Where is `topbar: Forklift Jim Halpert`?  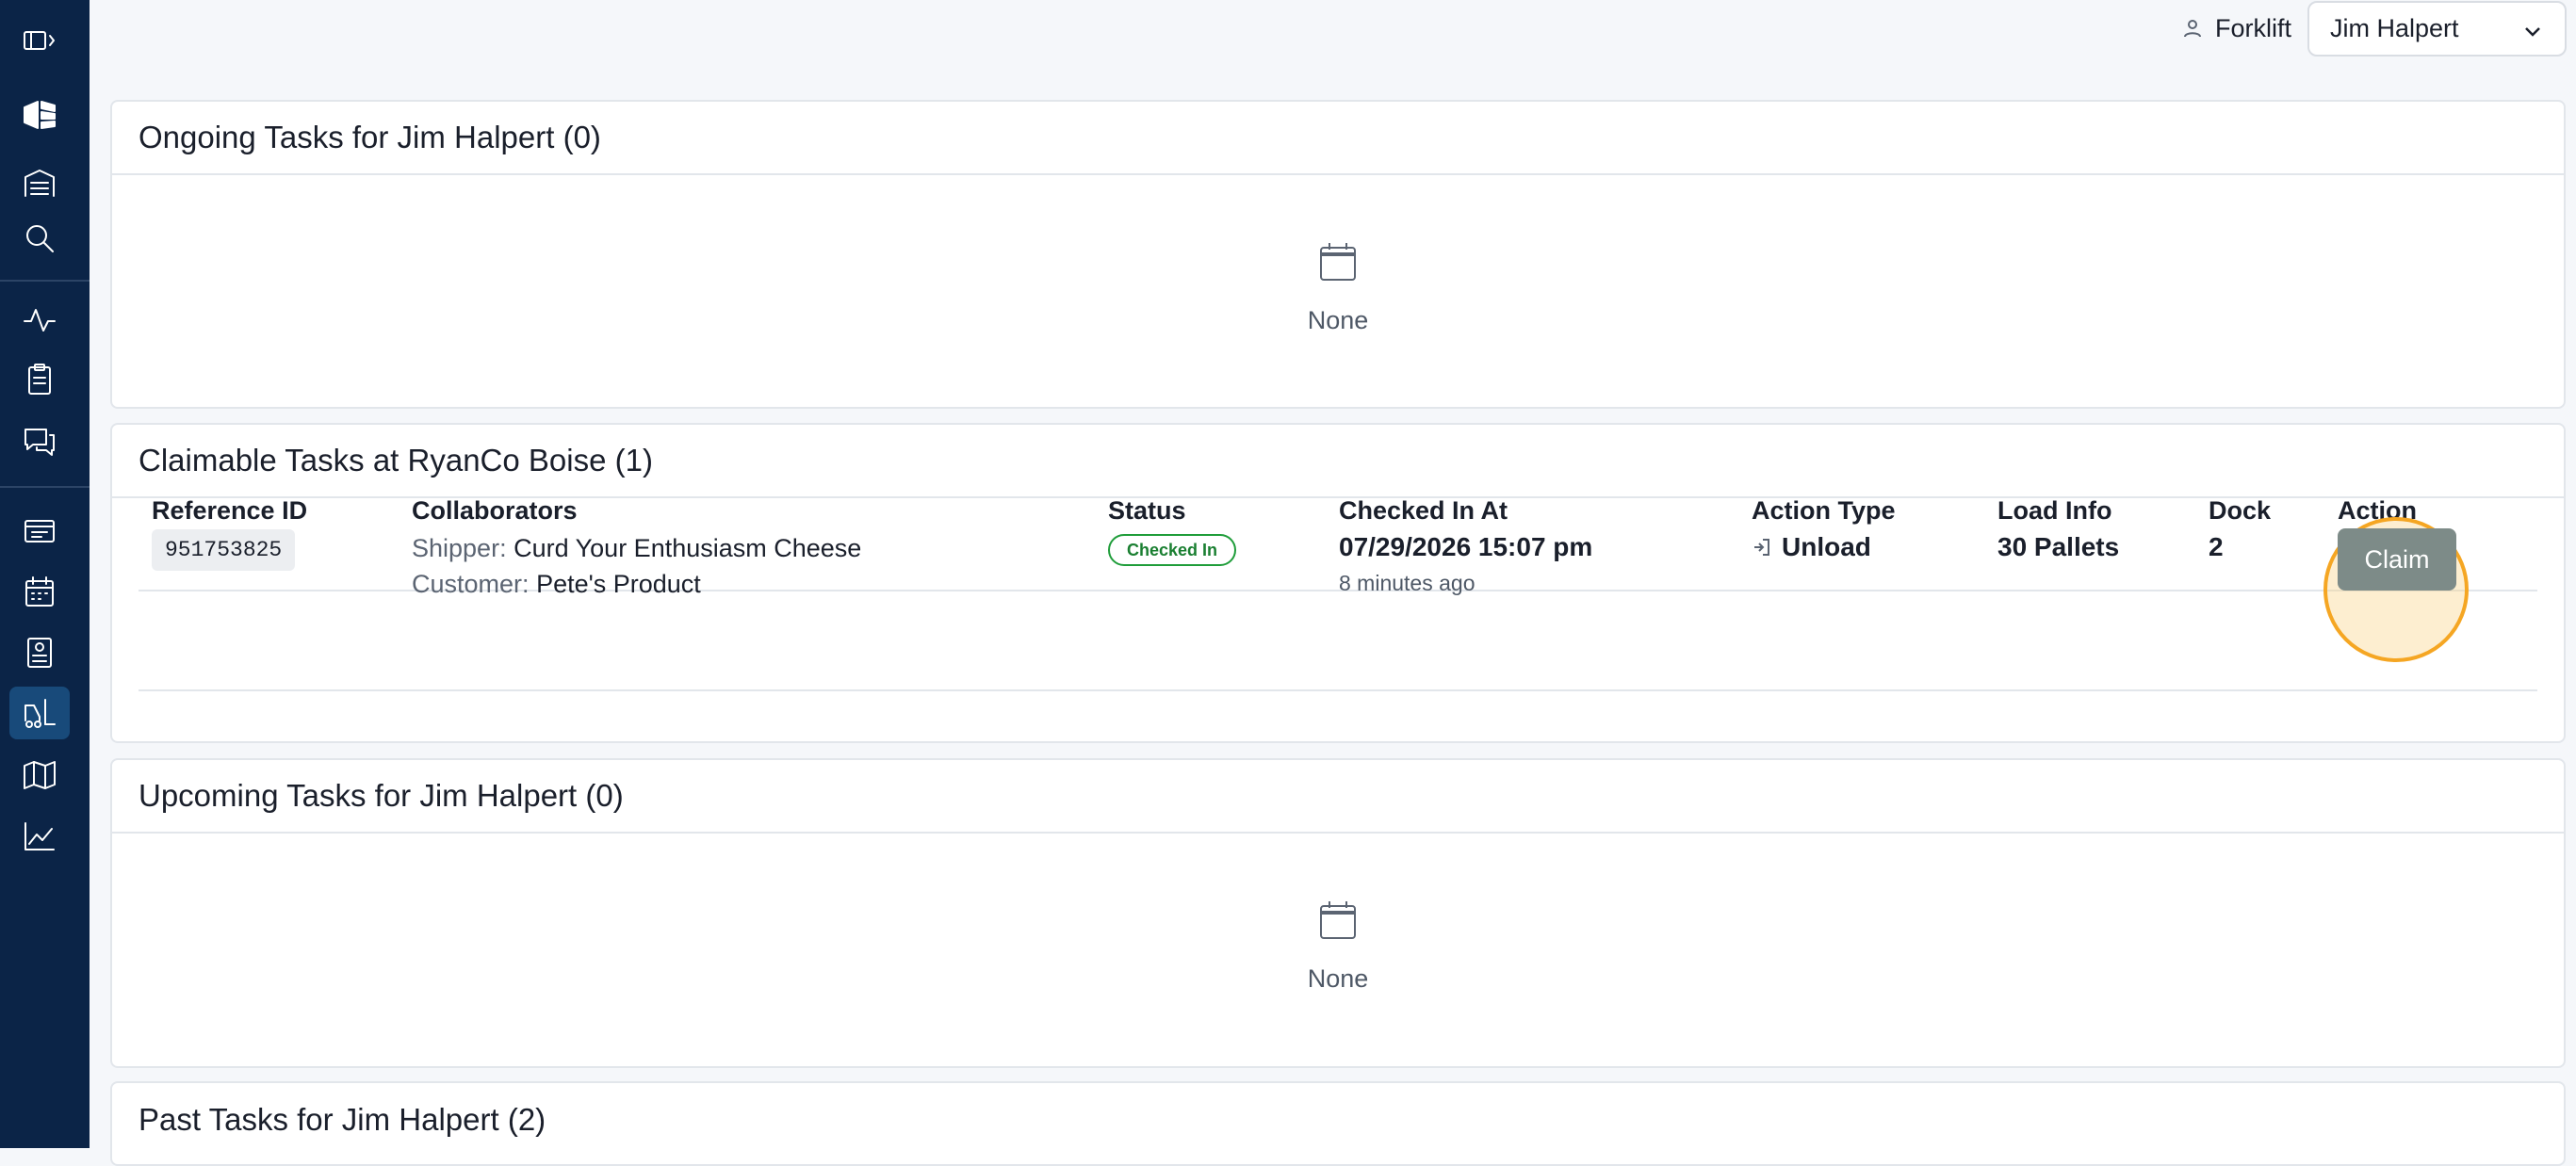
topbar: Forklift Jim Halpert is located at coordinates (1333, 28).